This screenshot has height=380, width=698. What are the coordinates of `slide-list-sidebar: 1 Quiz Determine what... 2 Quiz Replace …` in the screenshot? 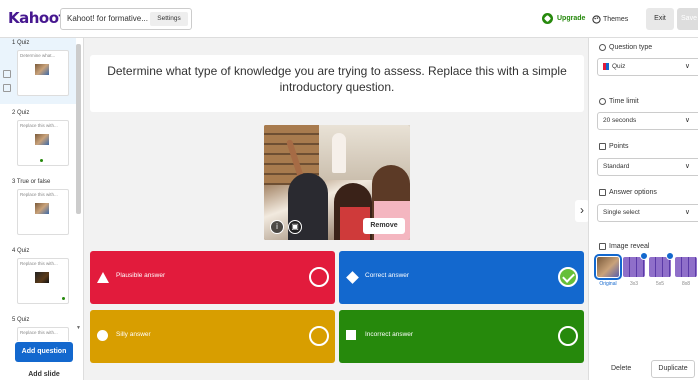 It's located at (42, 209).